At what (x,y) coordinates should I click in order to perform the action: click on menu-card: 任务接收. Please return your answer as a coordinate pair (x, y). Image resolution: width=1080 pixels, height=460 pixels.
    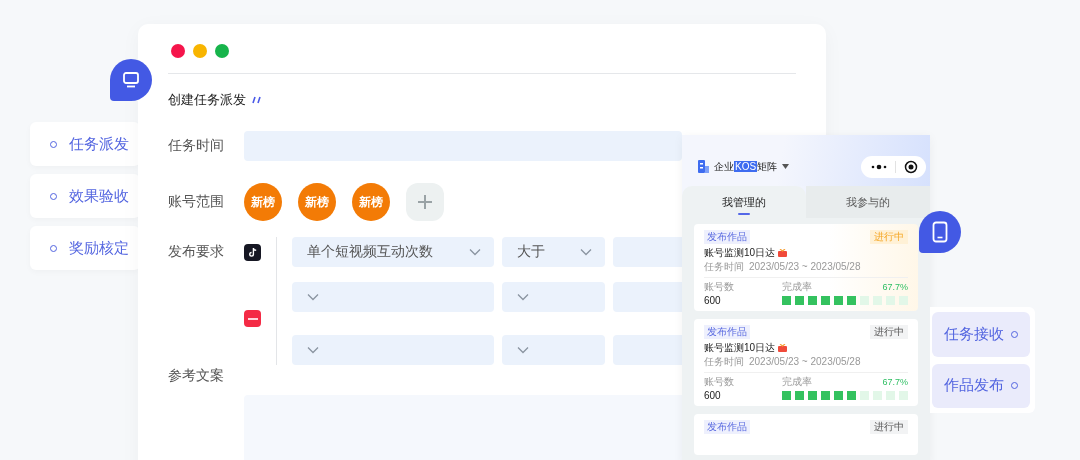
    Looking at the image, I should click on (981, 334).